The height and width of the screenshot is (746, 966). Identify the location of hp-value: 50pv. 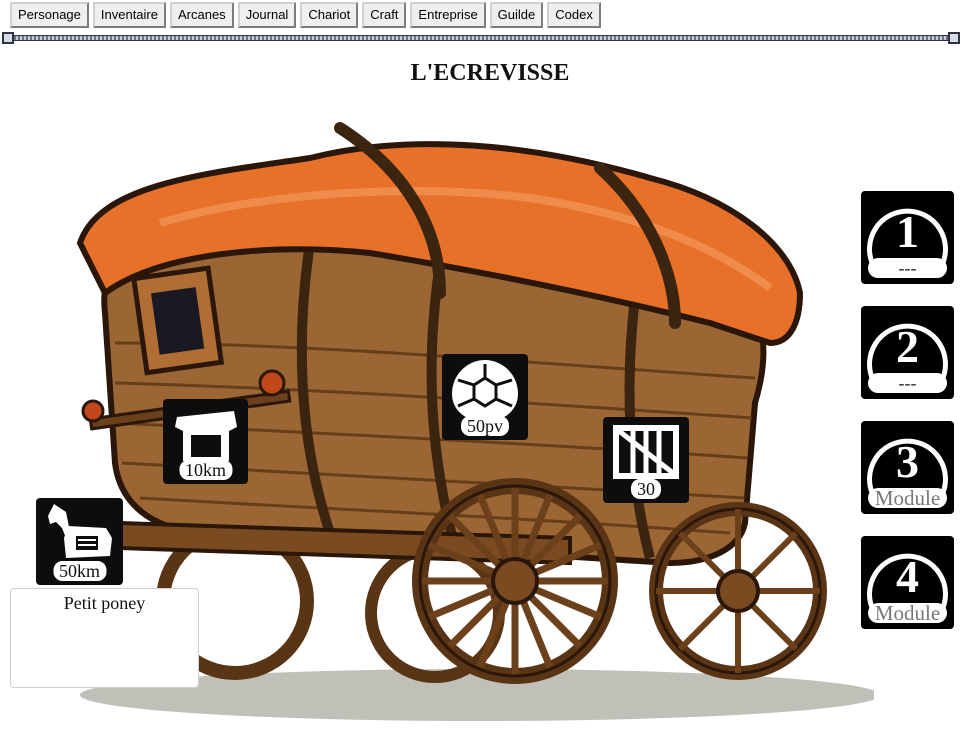
(485, 426).